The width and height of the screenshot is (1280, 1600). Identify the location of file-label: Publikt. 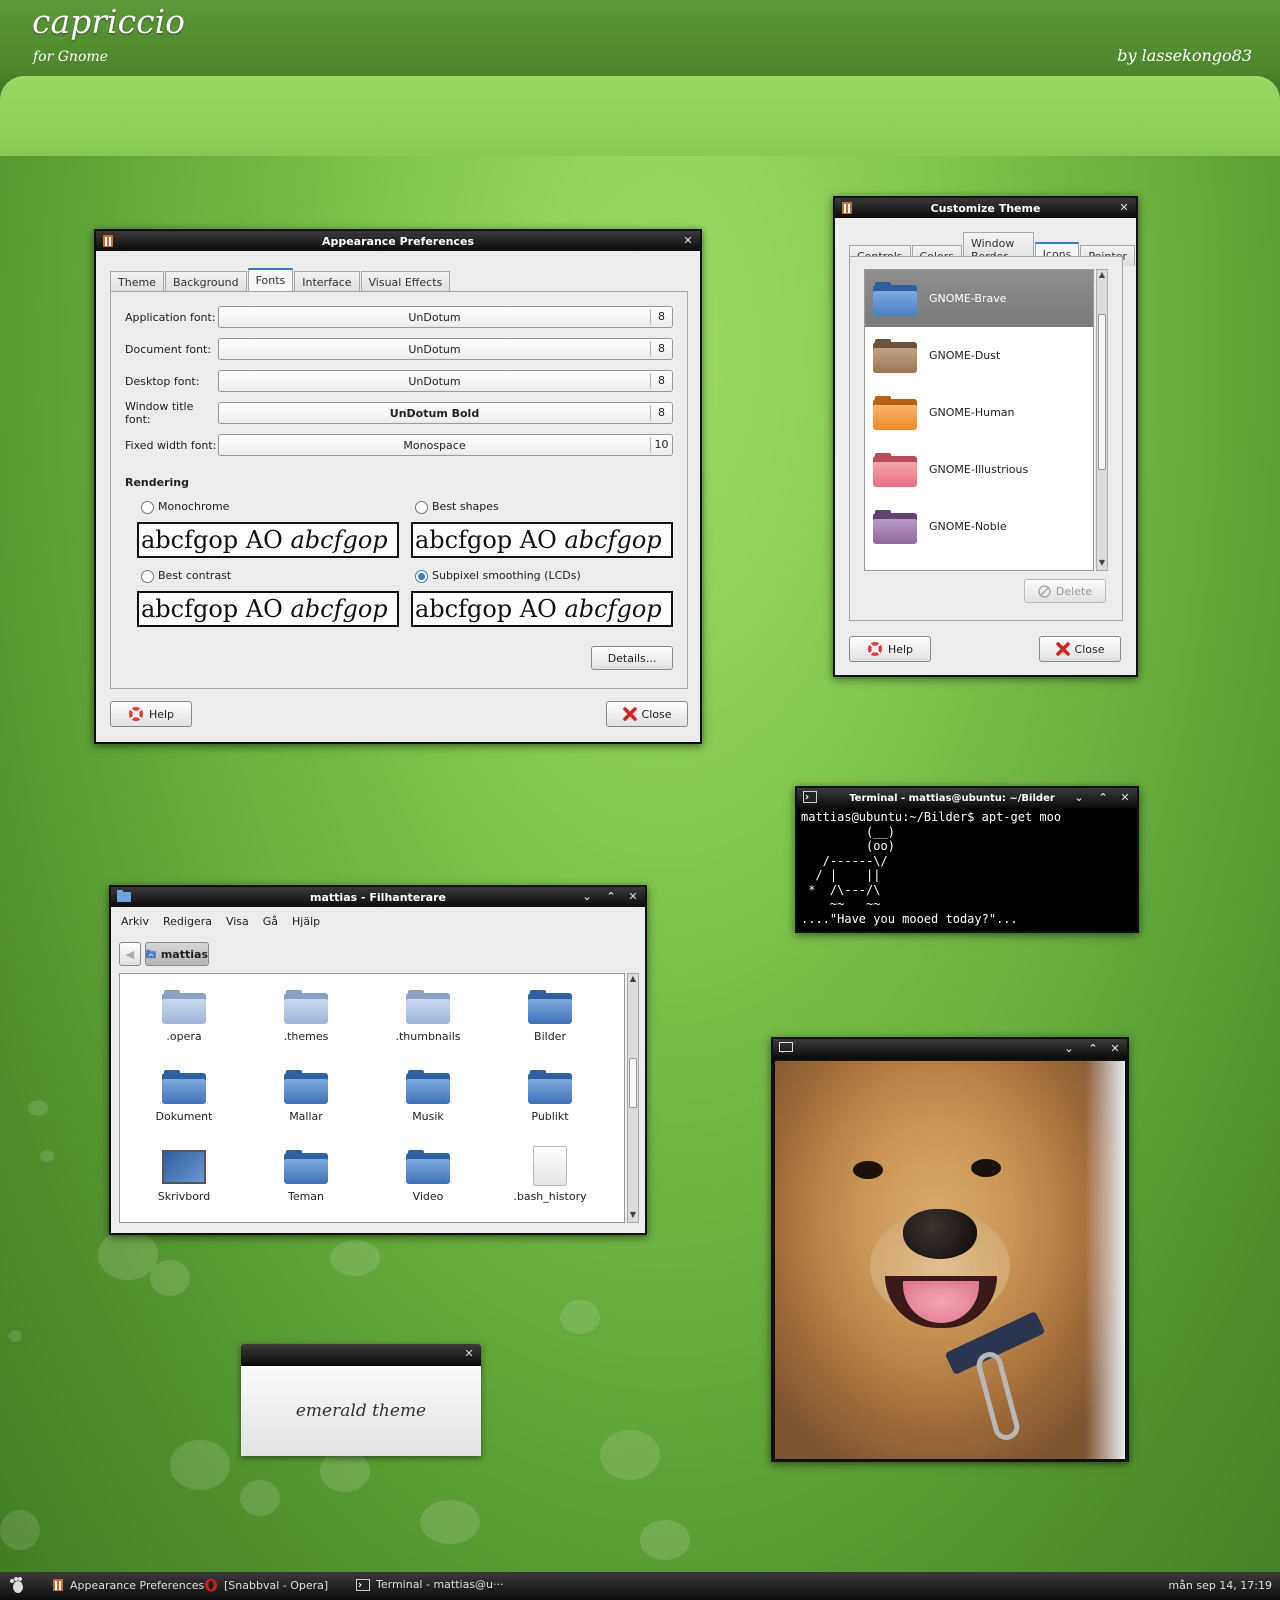
(550, 1116).